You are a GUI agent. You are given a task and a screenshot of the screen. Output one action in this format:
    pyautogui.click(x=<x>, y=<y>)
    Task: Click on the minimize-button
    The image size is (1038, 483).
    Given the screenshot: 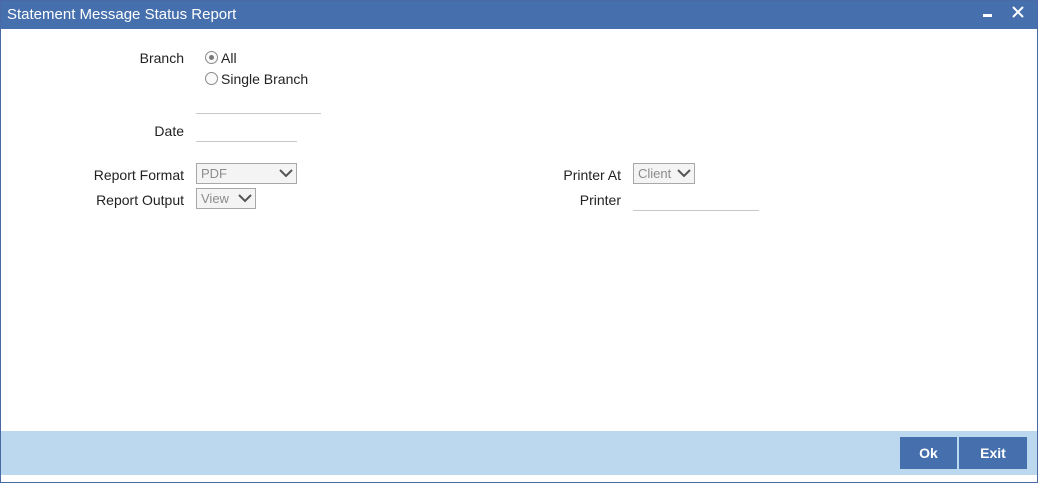 What is the action you would take?
    pyautogui.click(x=987, y=14)
    